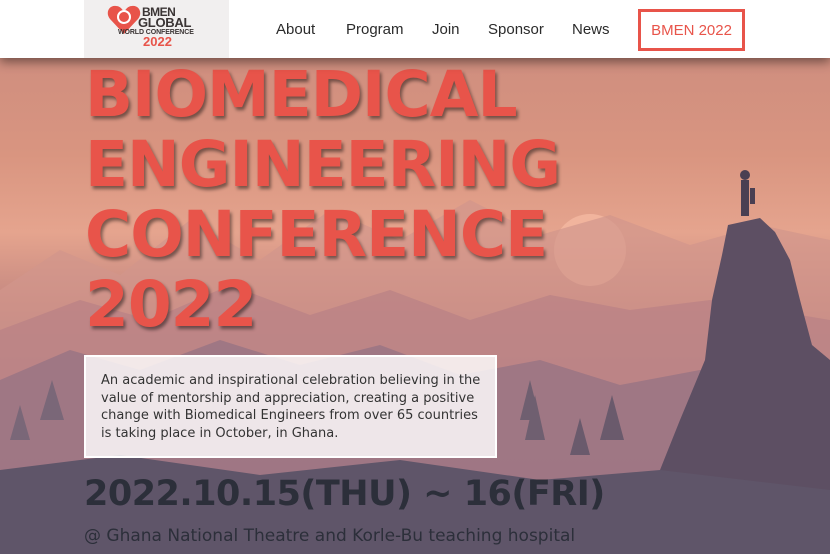 The width and height of the screenshot is (830, 554). I want to click on nav-link-sponsor: Sponsor, so click(516, 30).